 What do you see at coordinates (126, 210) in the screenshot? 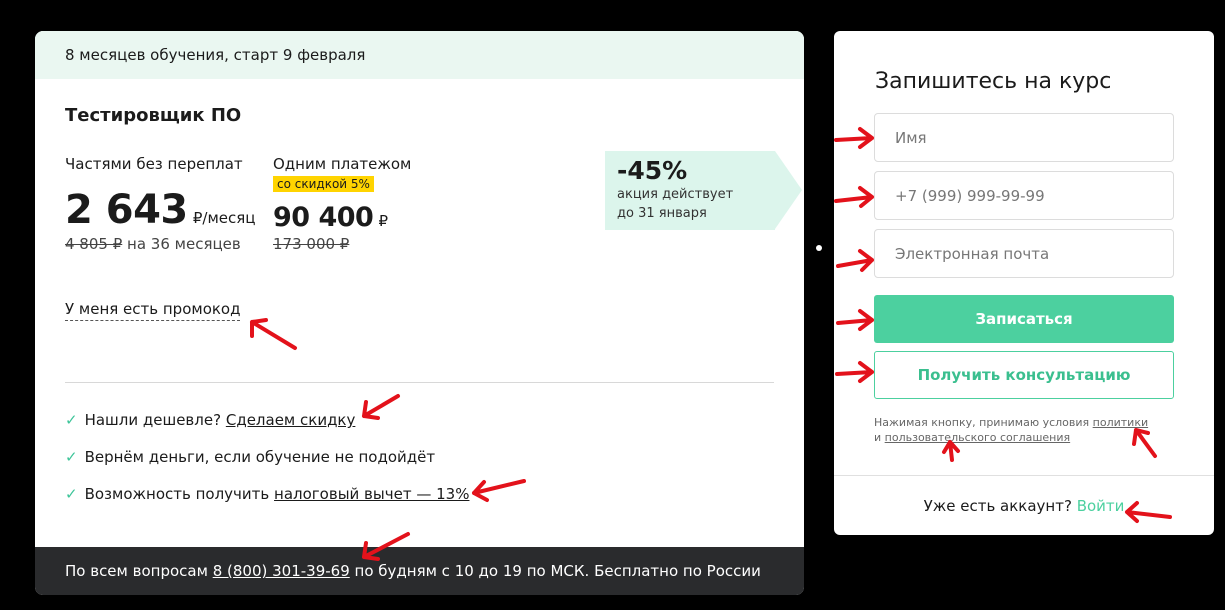
I see `installment-price: 2 643` at bounding box center [126, 210].